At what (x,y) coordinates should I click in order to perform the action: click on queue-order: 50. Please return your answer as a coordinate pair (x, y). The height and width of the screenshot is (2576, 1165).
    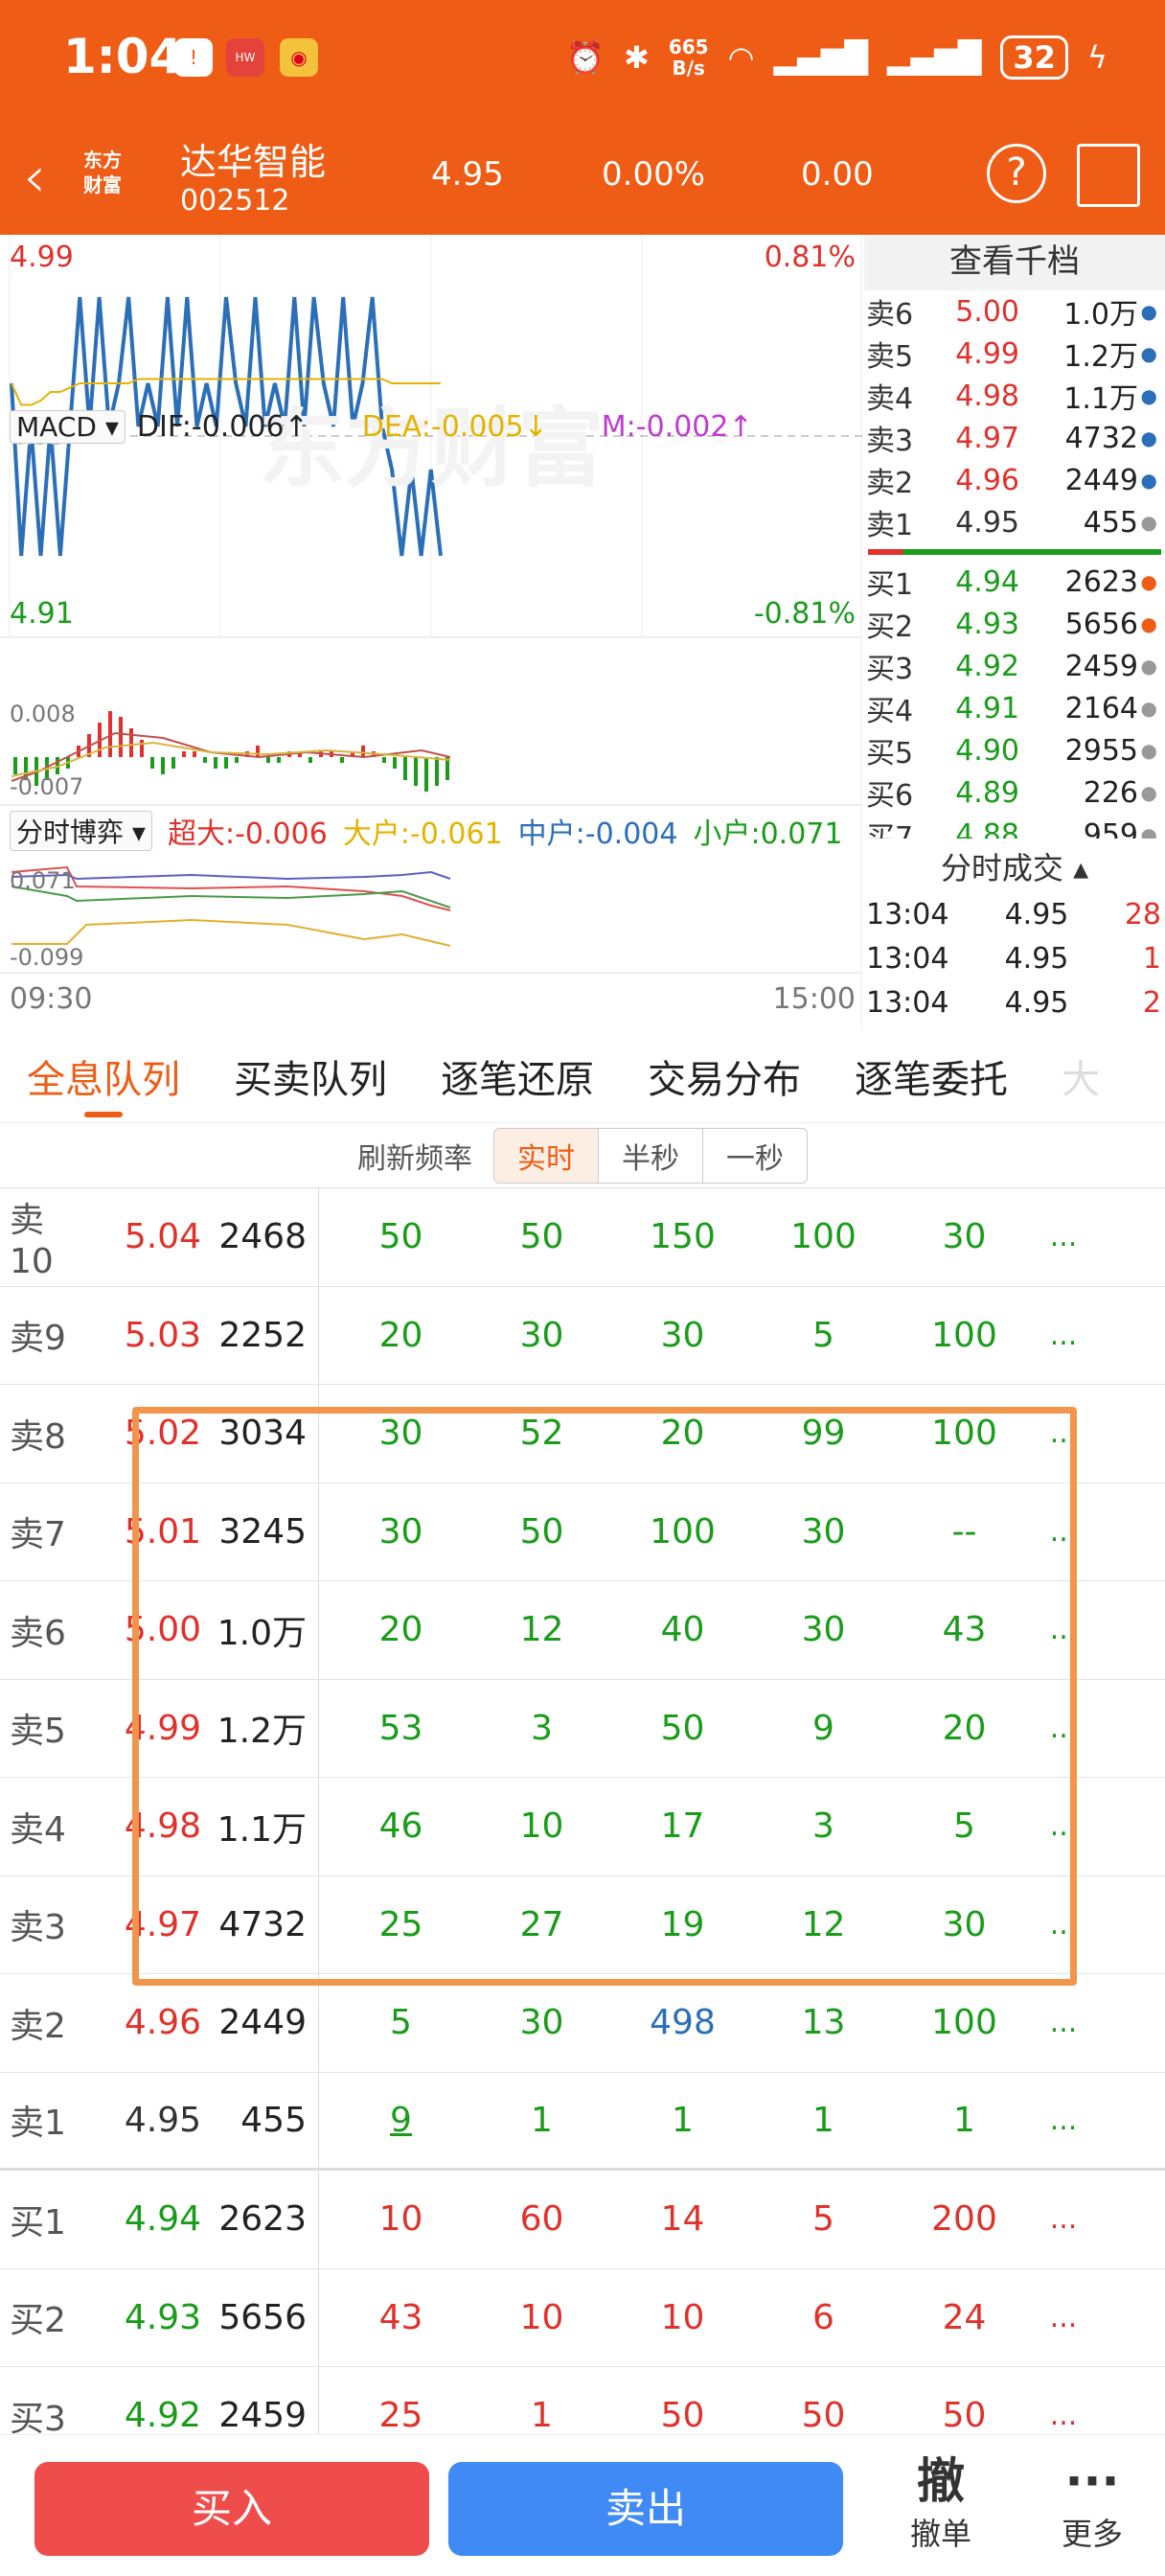
    Looking at the image, I should click on (542, 1531).